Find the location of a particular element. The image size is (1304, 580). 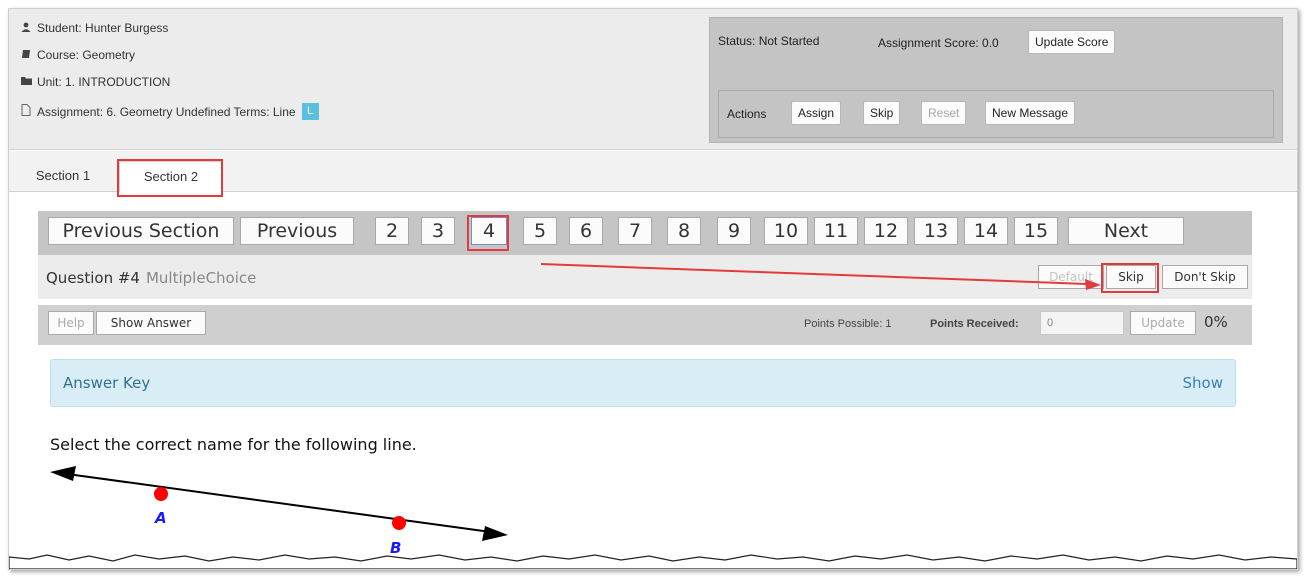

point-a-label: A is located at coordinates (160, 518).